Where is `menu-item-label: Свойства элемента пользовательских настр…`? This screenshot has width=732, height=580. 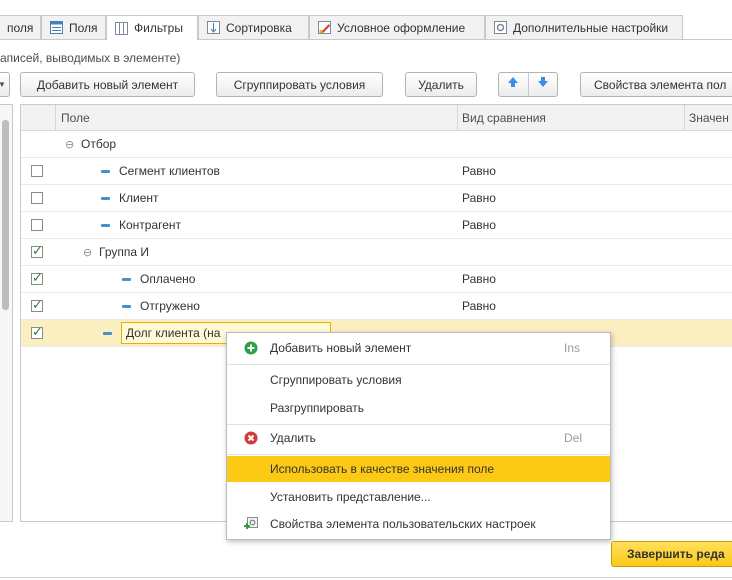 menu-item-label: Свойства элемента пользовательских настр… is located at coordinates (403, 524).